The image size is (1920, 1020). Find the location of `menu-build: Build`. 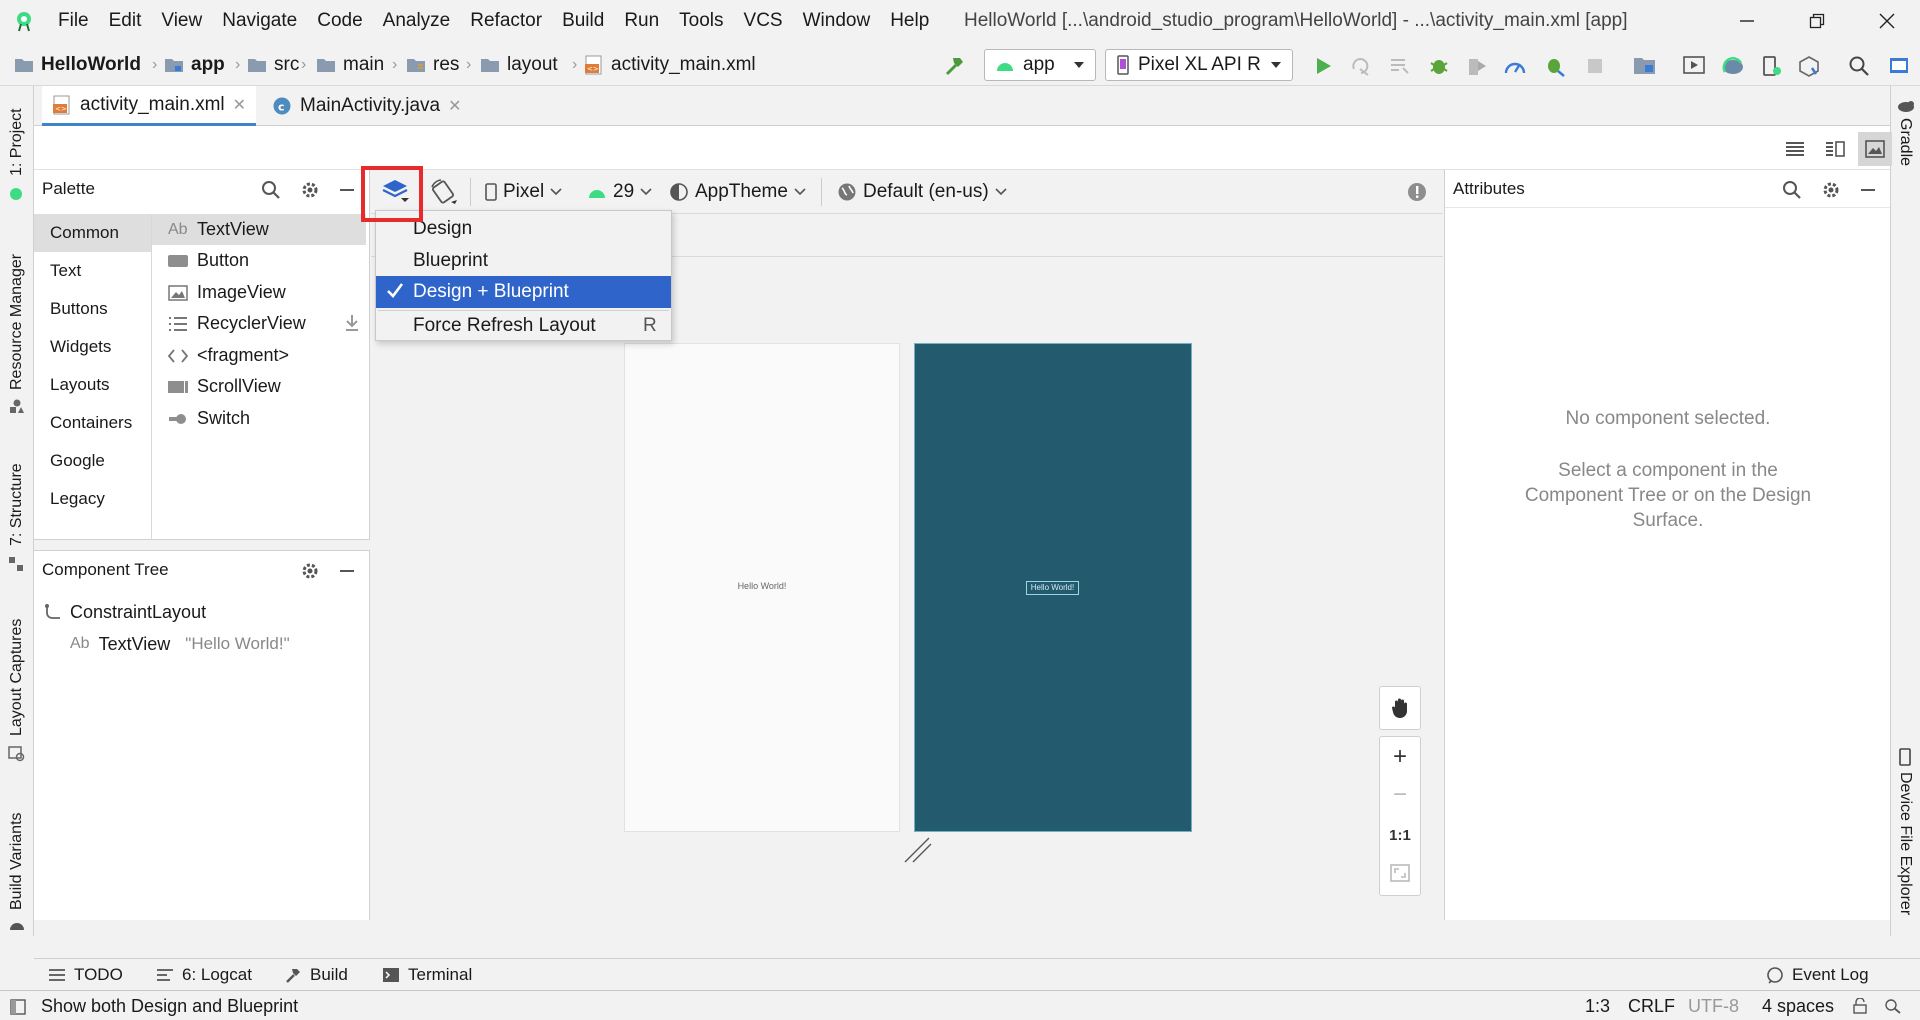

menu-build: Build is located at coordinates (583, 21).